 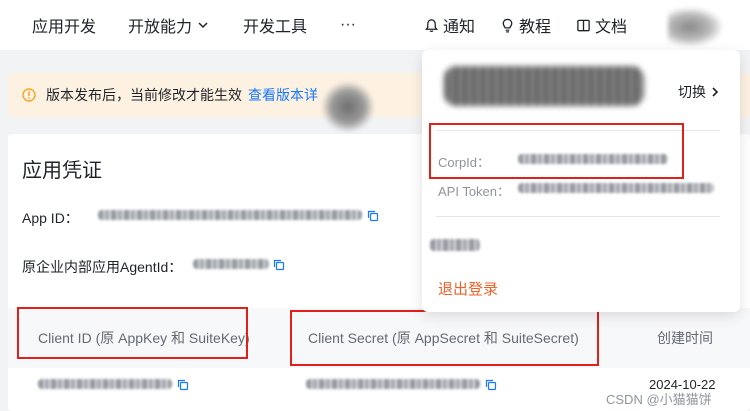 What do you see at coordinates (616, 188) in the screenshot?
I see `api-token-value` at bounding box center [616, 188].